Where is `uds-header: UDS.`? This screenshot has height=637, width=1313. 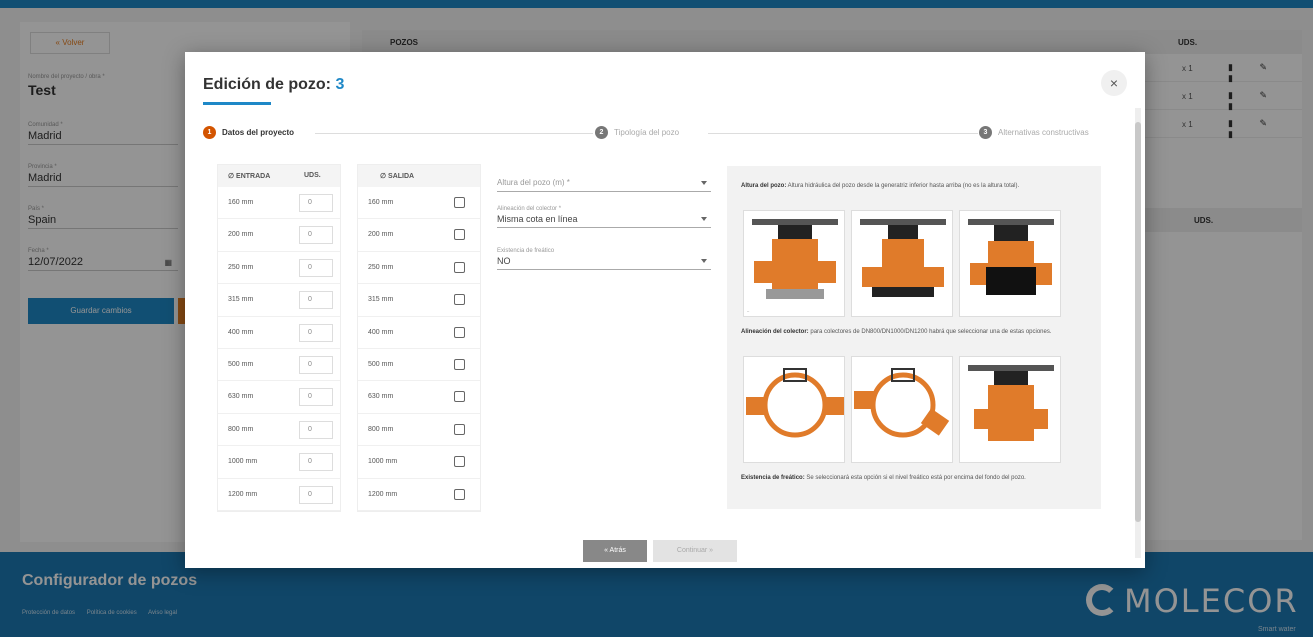
uds-header: UDS. is located at coordinates (312, 175).